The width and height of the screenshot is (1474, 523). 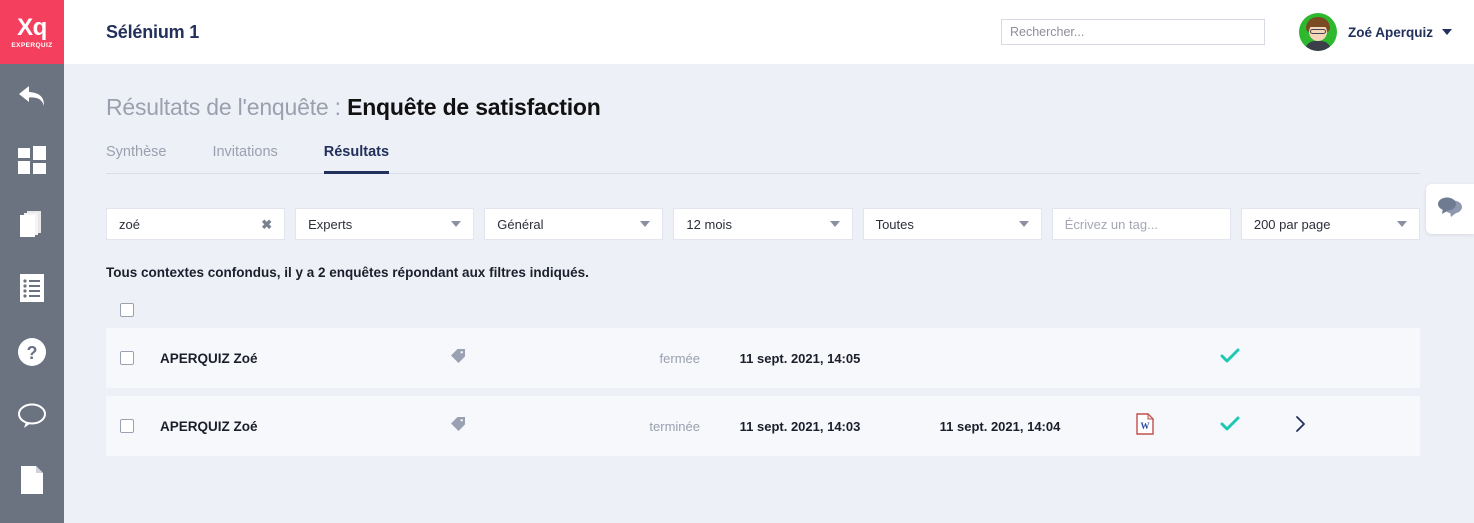 I want to click on back-arrow-icon, so click(x=32, y=96).